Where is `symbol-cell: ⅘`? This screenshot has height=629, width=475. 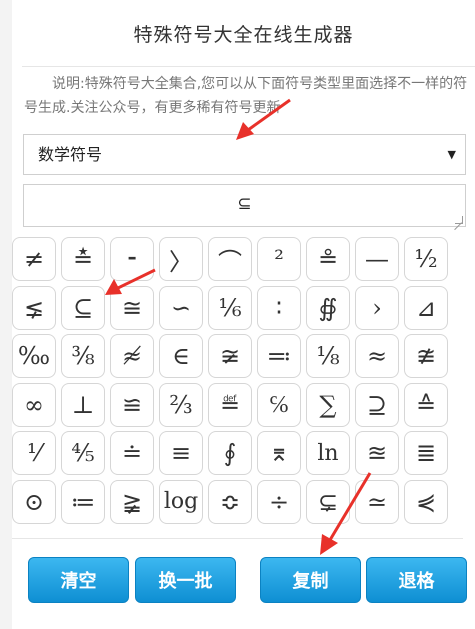
symbol-cell: ⅘ is located at coordinates (83, 453).